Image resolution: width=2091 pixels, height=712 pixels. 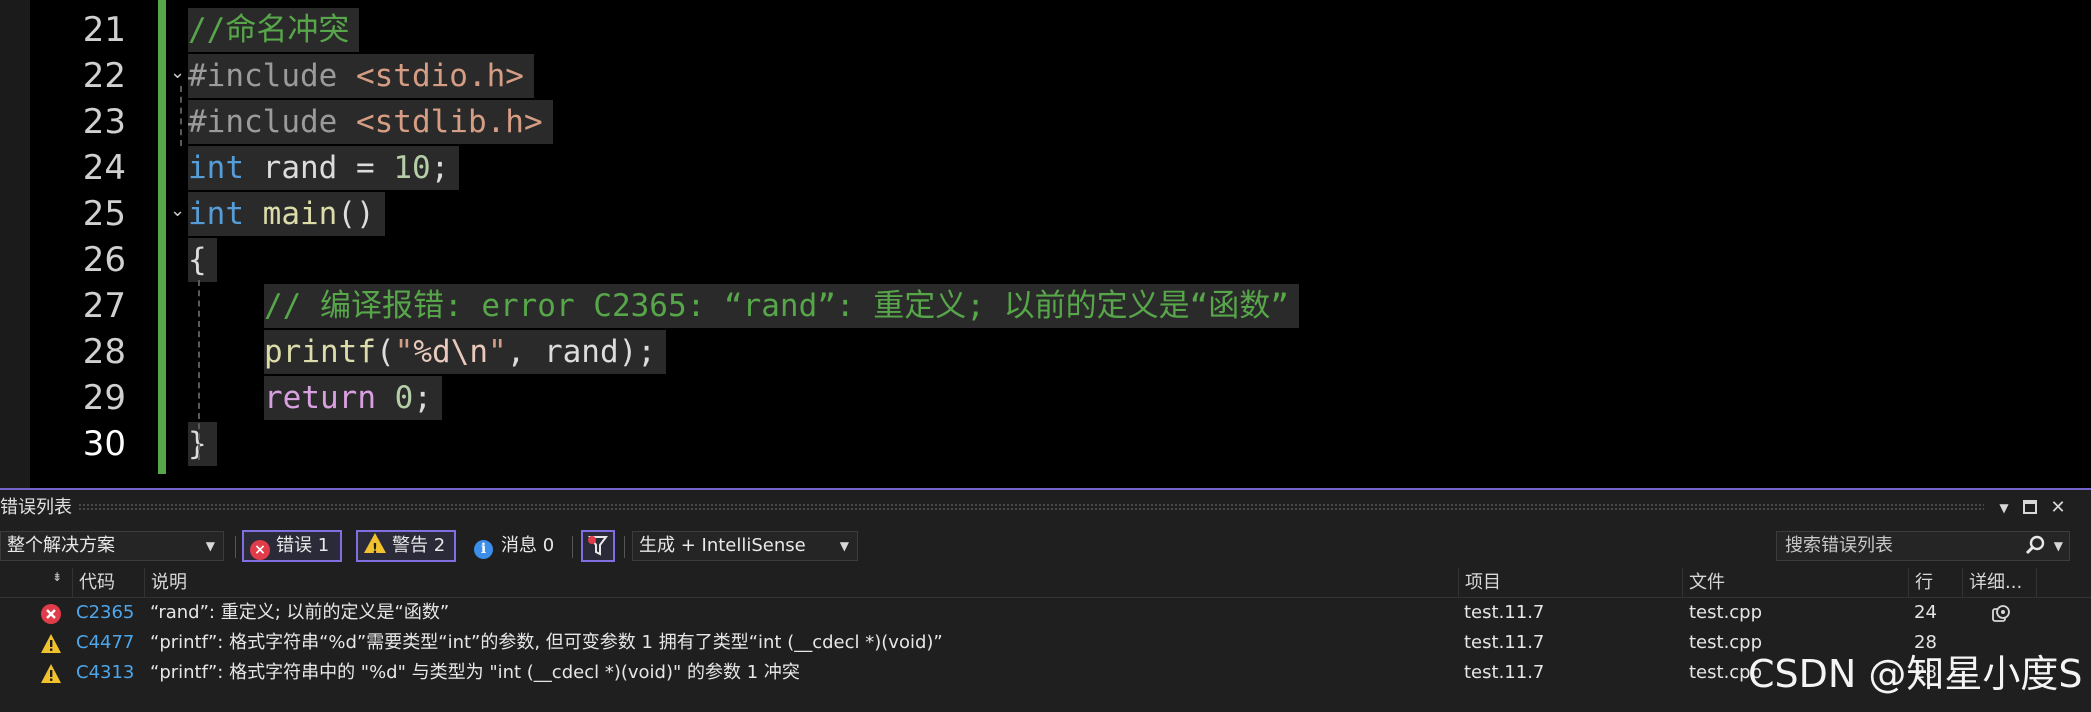 I want to click on error-project: test.11.7, so click(x=1504, y=612).